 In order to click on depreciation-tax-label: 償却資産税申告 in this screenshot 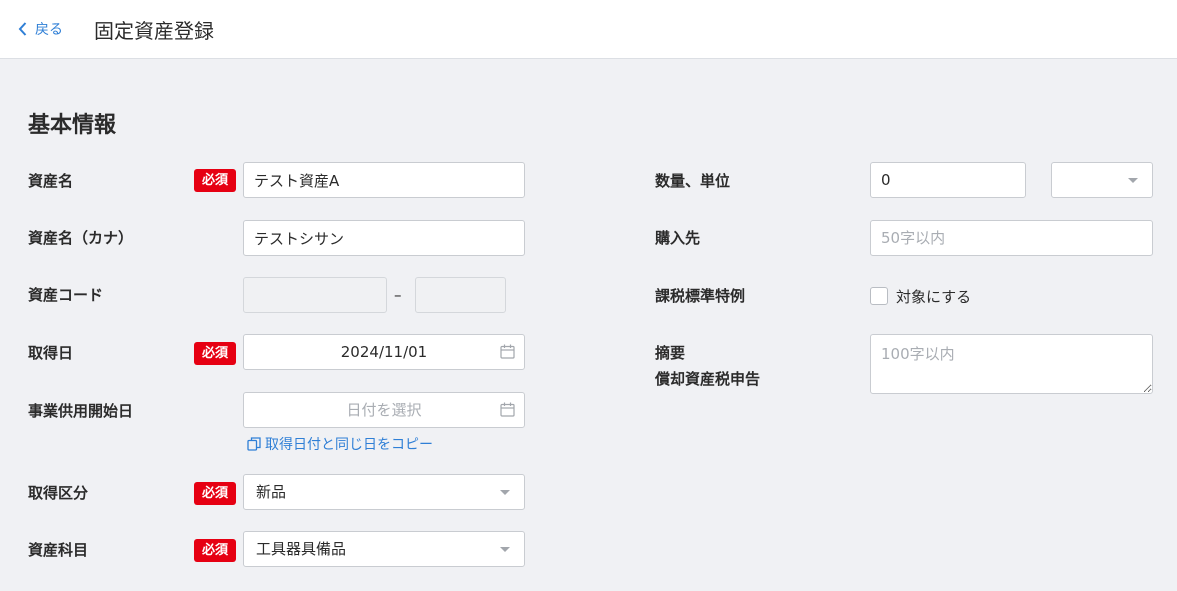, I will do `click(708, 379)`.